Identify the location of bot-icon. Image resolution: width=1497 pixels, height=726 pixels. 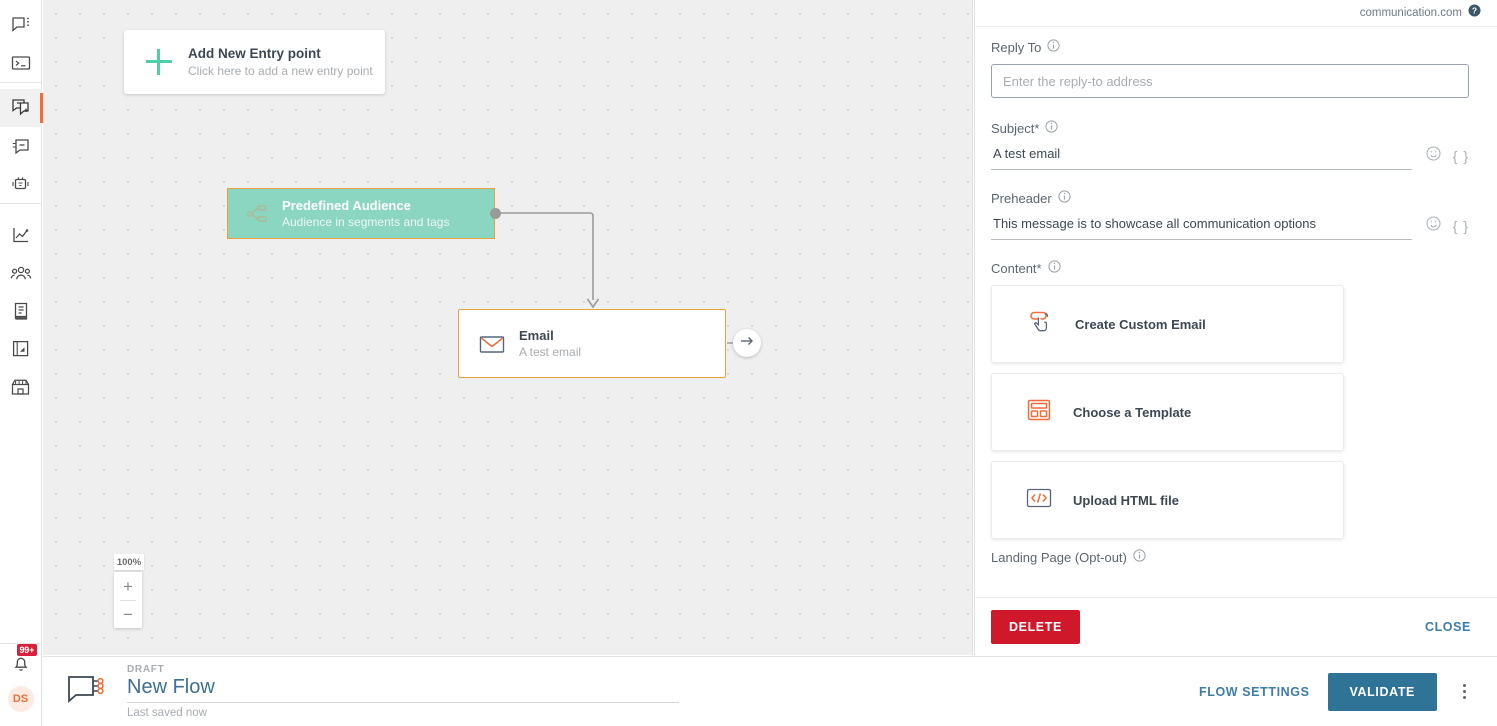
(20, 184).